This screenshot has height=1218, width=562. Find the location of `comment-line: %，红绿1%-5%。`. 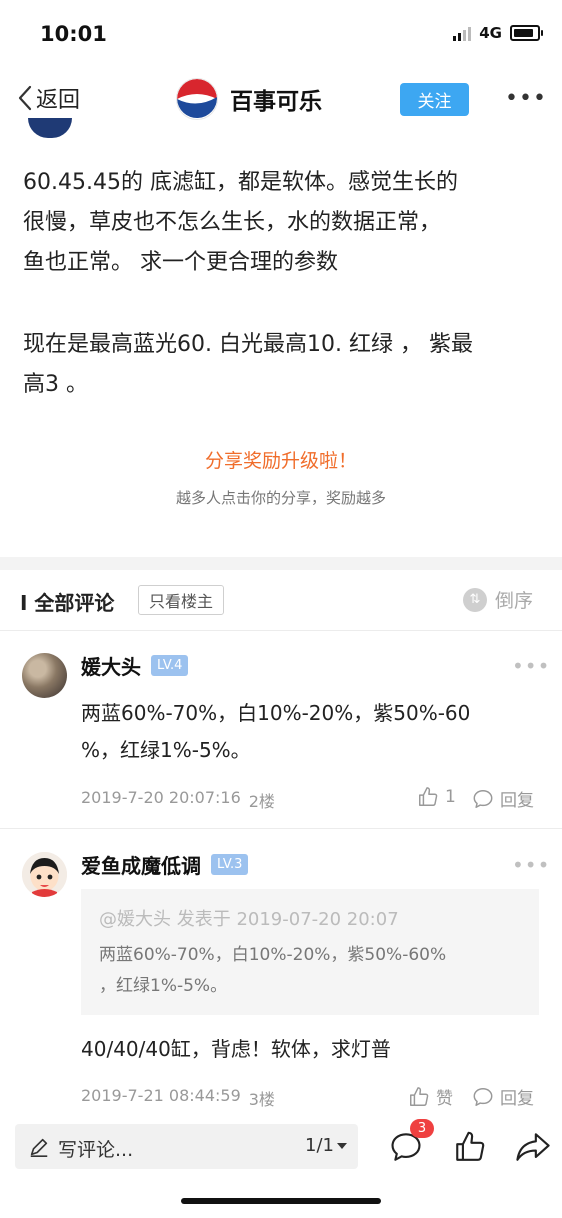

comment-line: %，红绿1%-5%。 is located at coordinates (166, 750).